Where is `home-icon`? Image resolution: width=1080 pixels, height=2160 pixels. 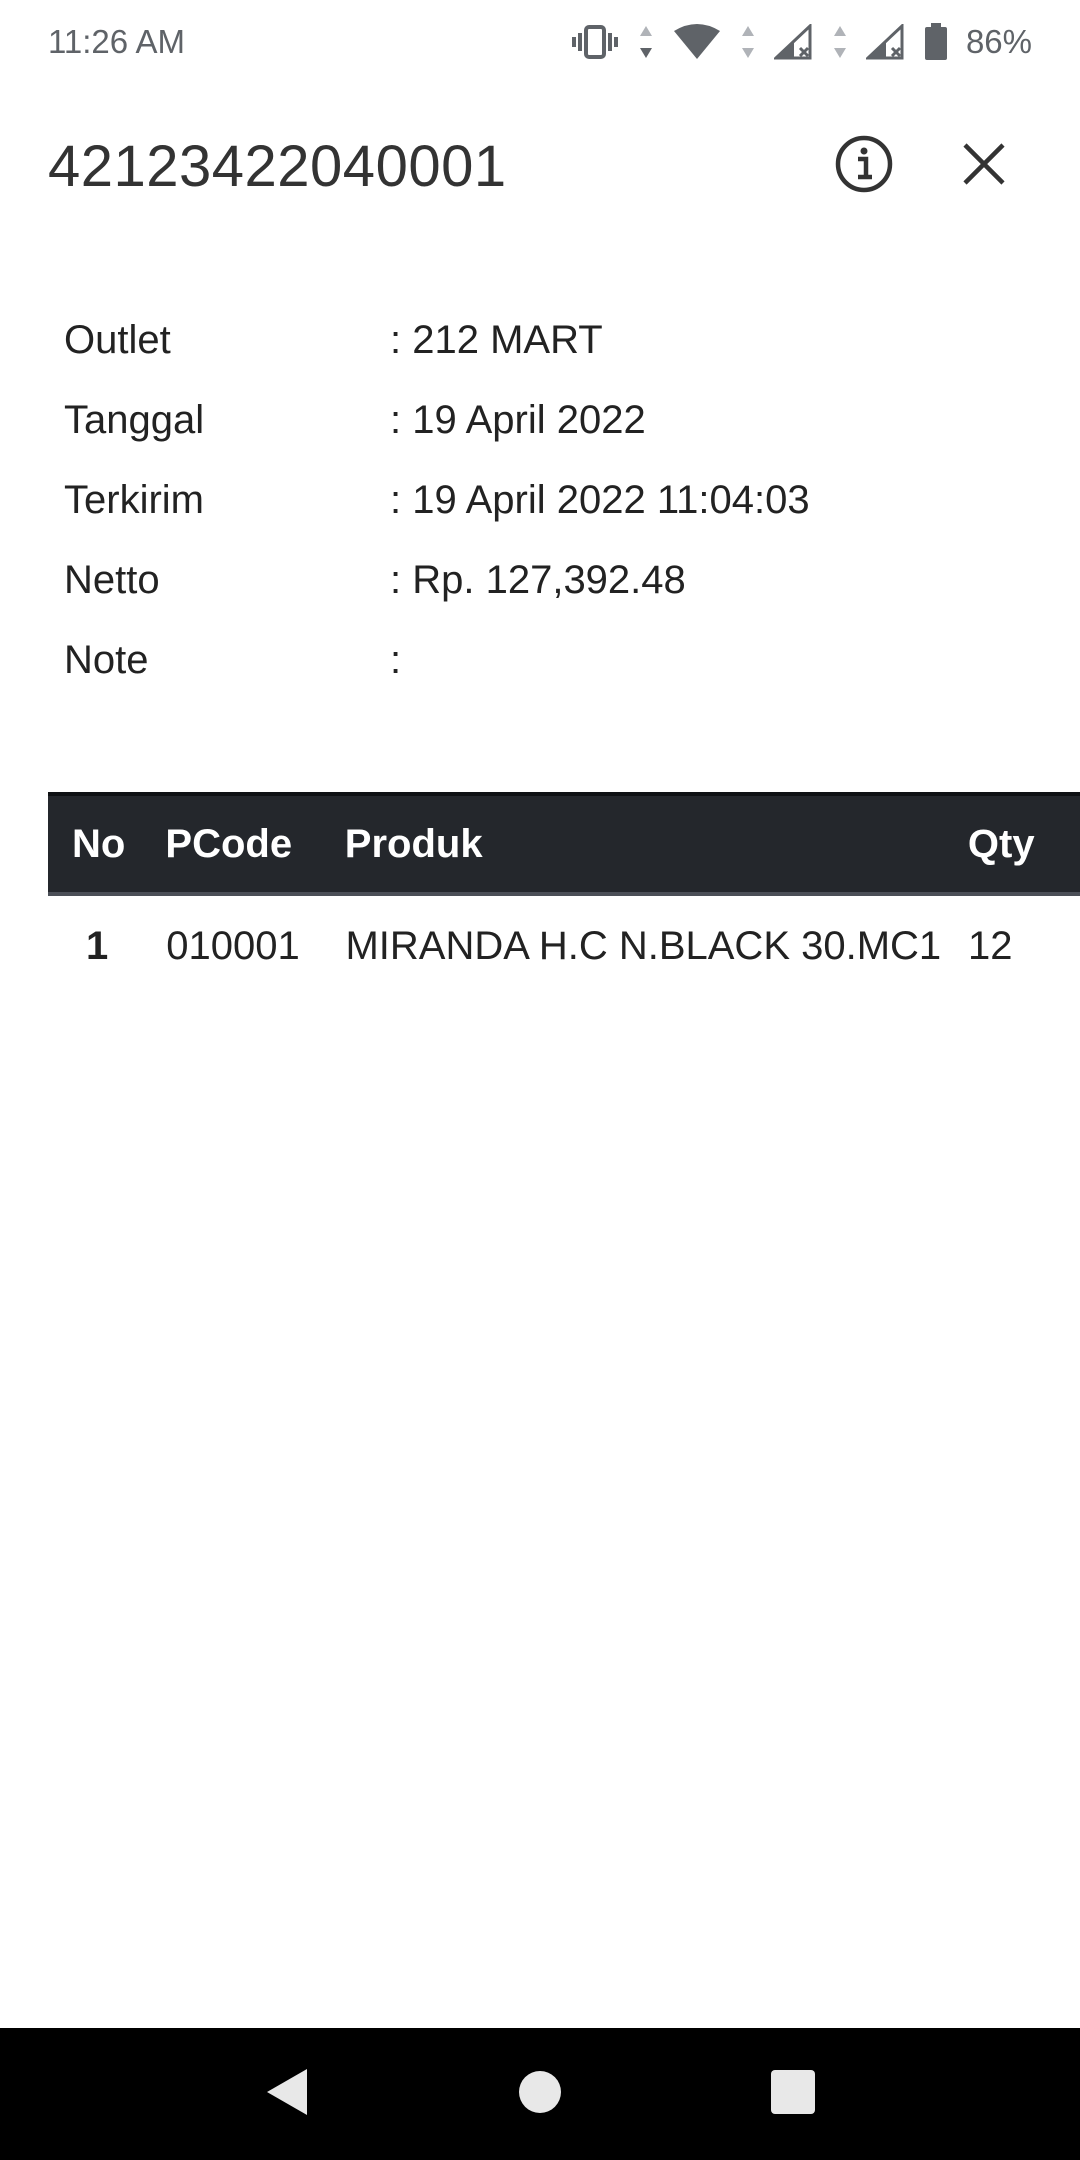
home-icon is located at coordinates (540, 2094).